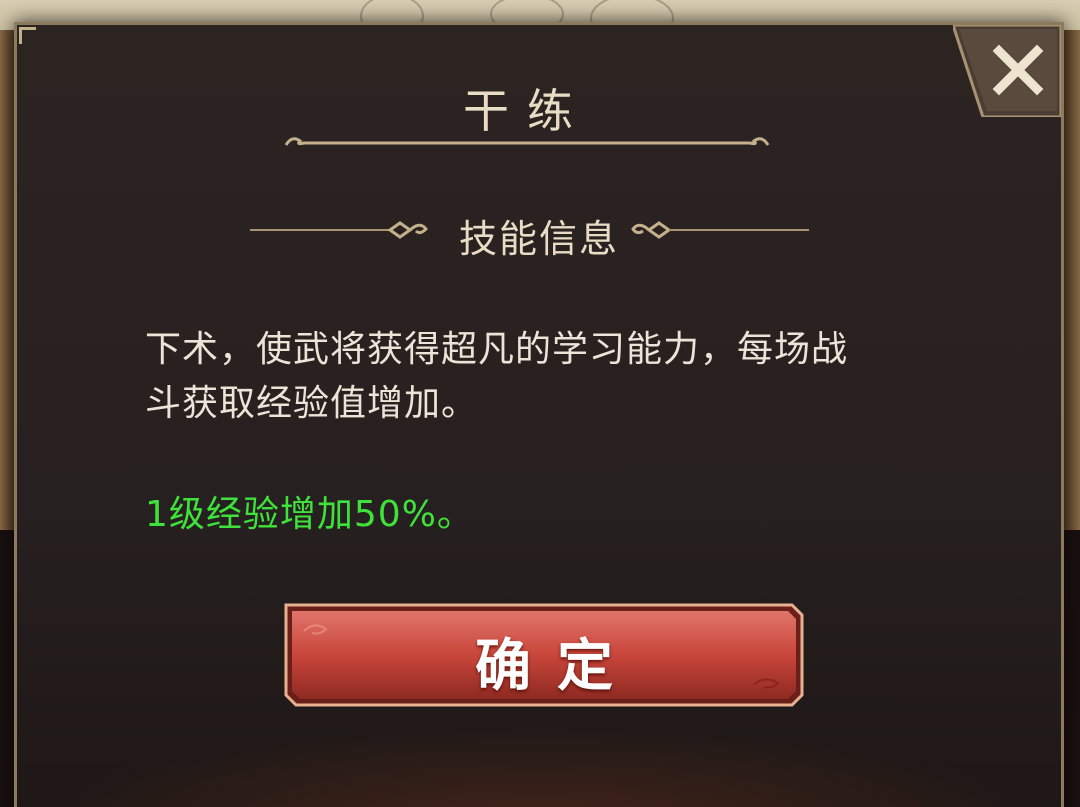 The height and width of the screenshot is (807, 1080). I want to click on background-frame-right, so click(1072, 280).